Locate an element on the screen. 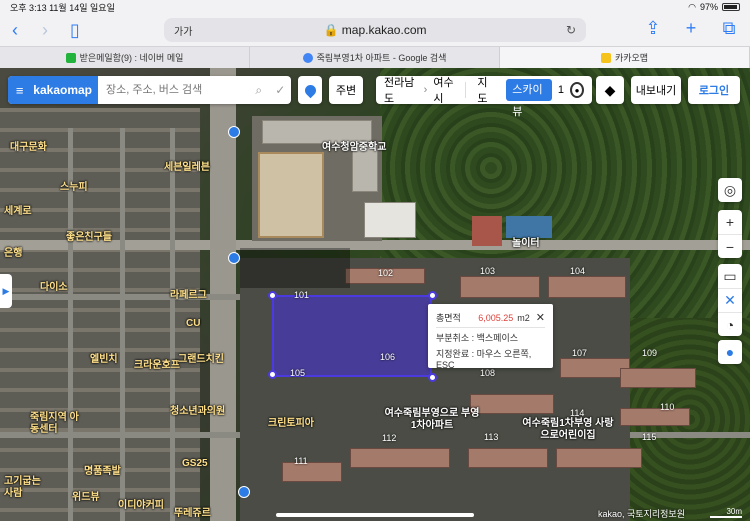  poi-store: CU is located at coordinates (193, 323).